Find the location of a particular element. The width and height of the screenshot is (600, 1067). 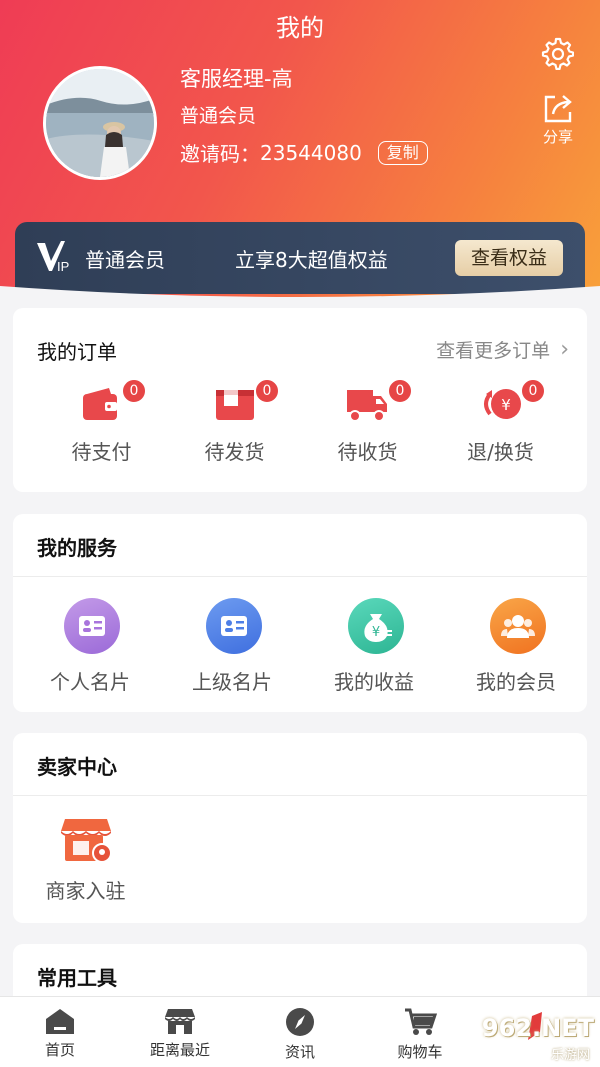

invite-code-row: 邀请码： 23544080 复制 is located at coordinates (304, 152).